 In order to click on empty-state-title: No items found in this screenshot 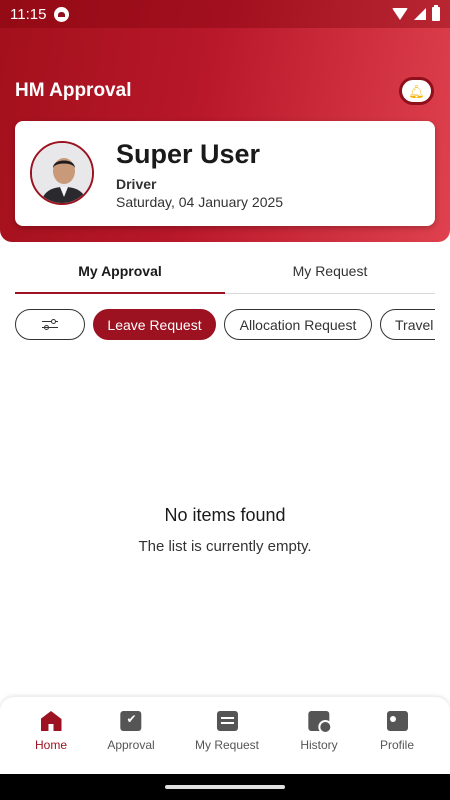, I will do `click(225, 515)`.